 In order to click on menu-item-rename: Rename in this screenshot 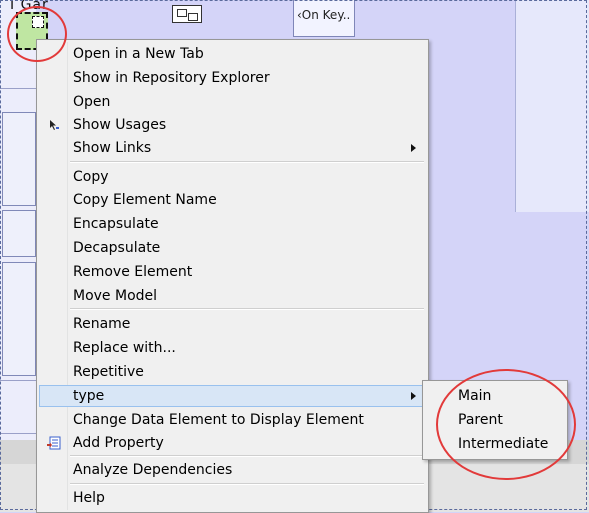, I will do `click(232, 324)`.